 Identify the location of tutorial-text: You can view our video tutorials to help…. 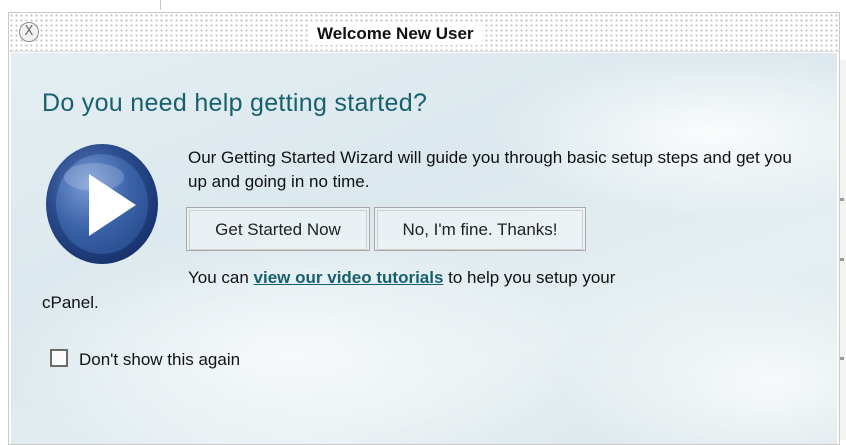
(401, 278).